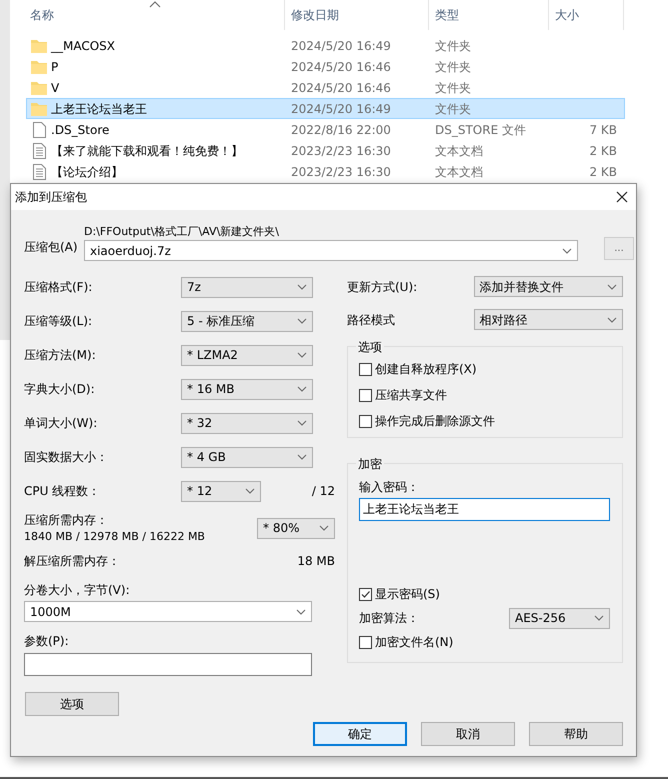 The image size is (668, 779). Describe the element at coordinates (72, 561) in the screenshot. I see `field-label: 解压缩所需内存：` at that location.